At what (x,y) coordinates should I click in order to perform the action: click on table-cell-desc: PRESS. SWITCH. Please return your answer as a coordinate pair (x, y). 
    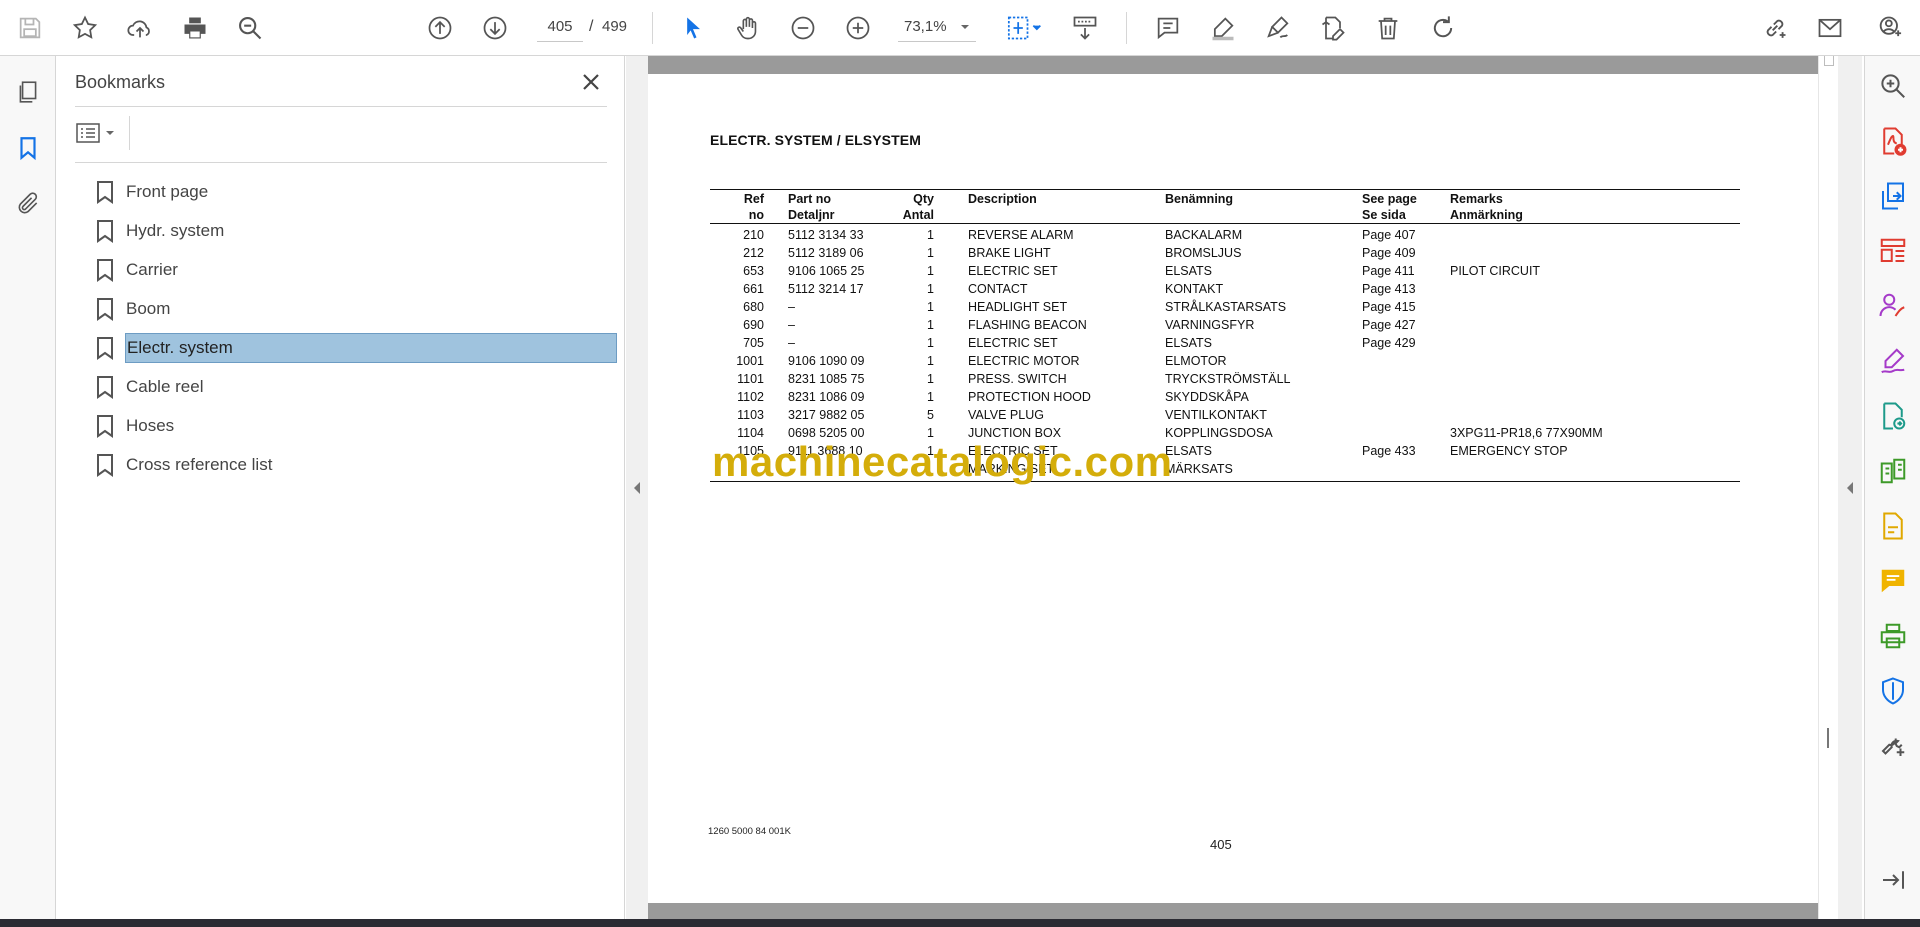
    Looking at the image, I should click on (1017, 379).